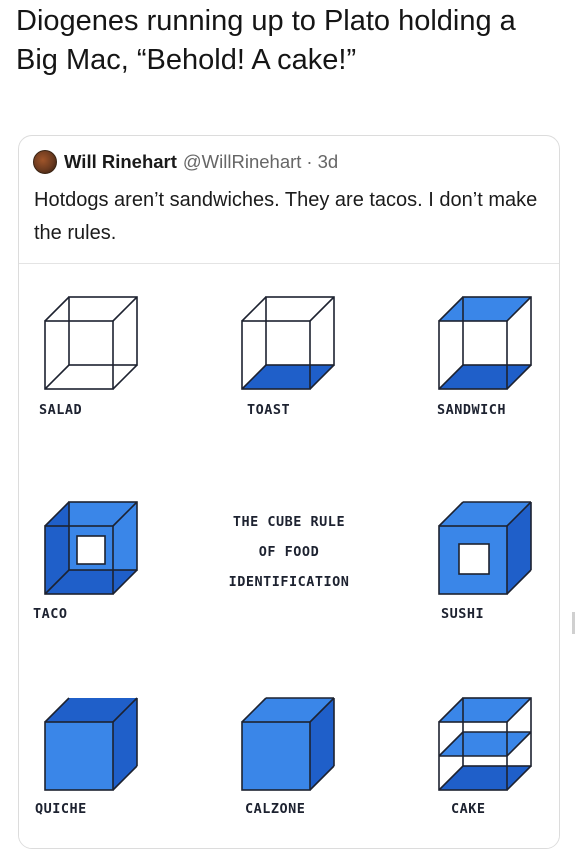 This screenshot has height=849, width=575. What do you see at coordinates (463, 614) in the screenshot?
I see `label-sushi: SUSHI` at bounding box center [463, 614].